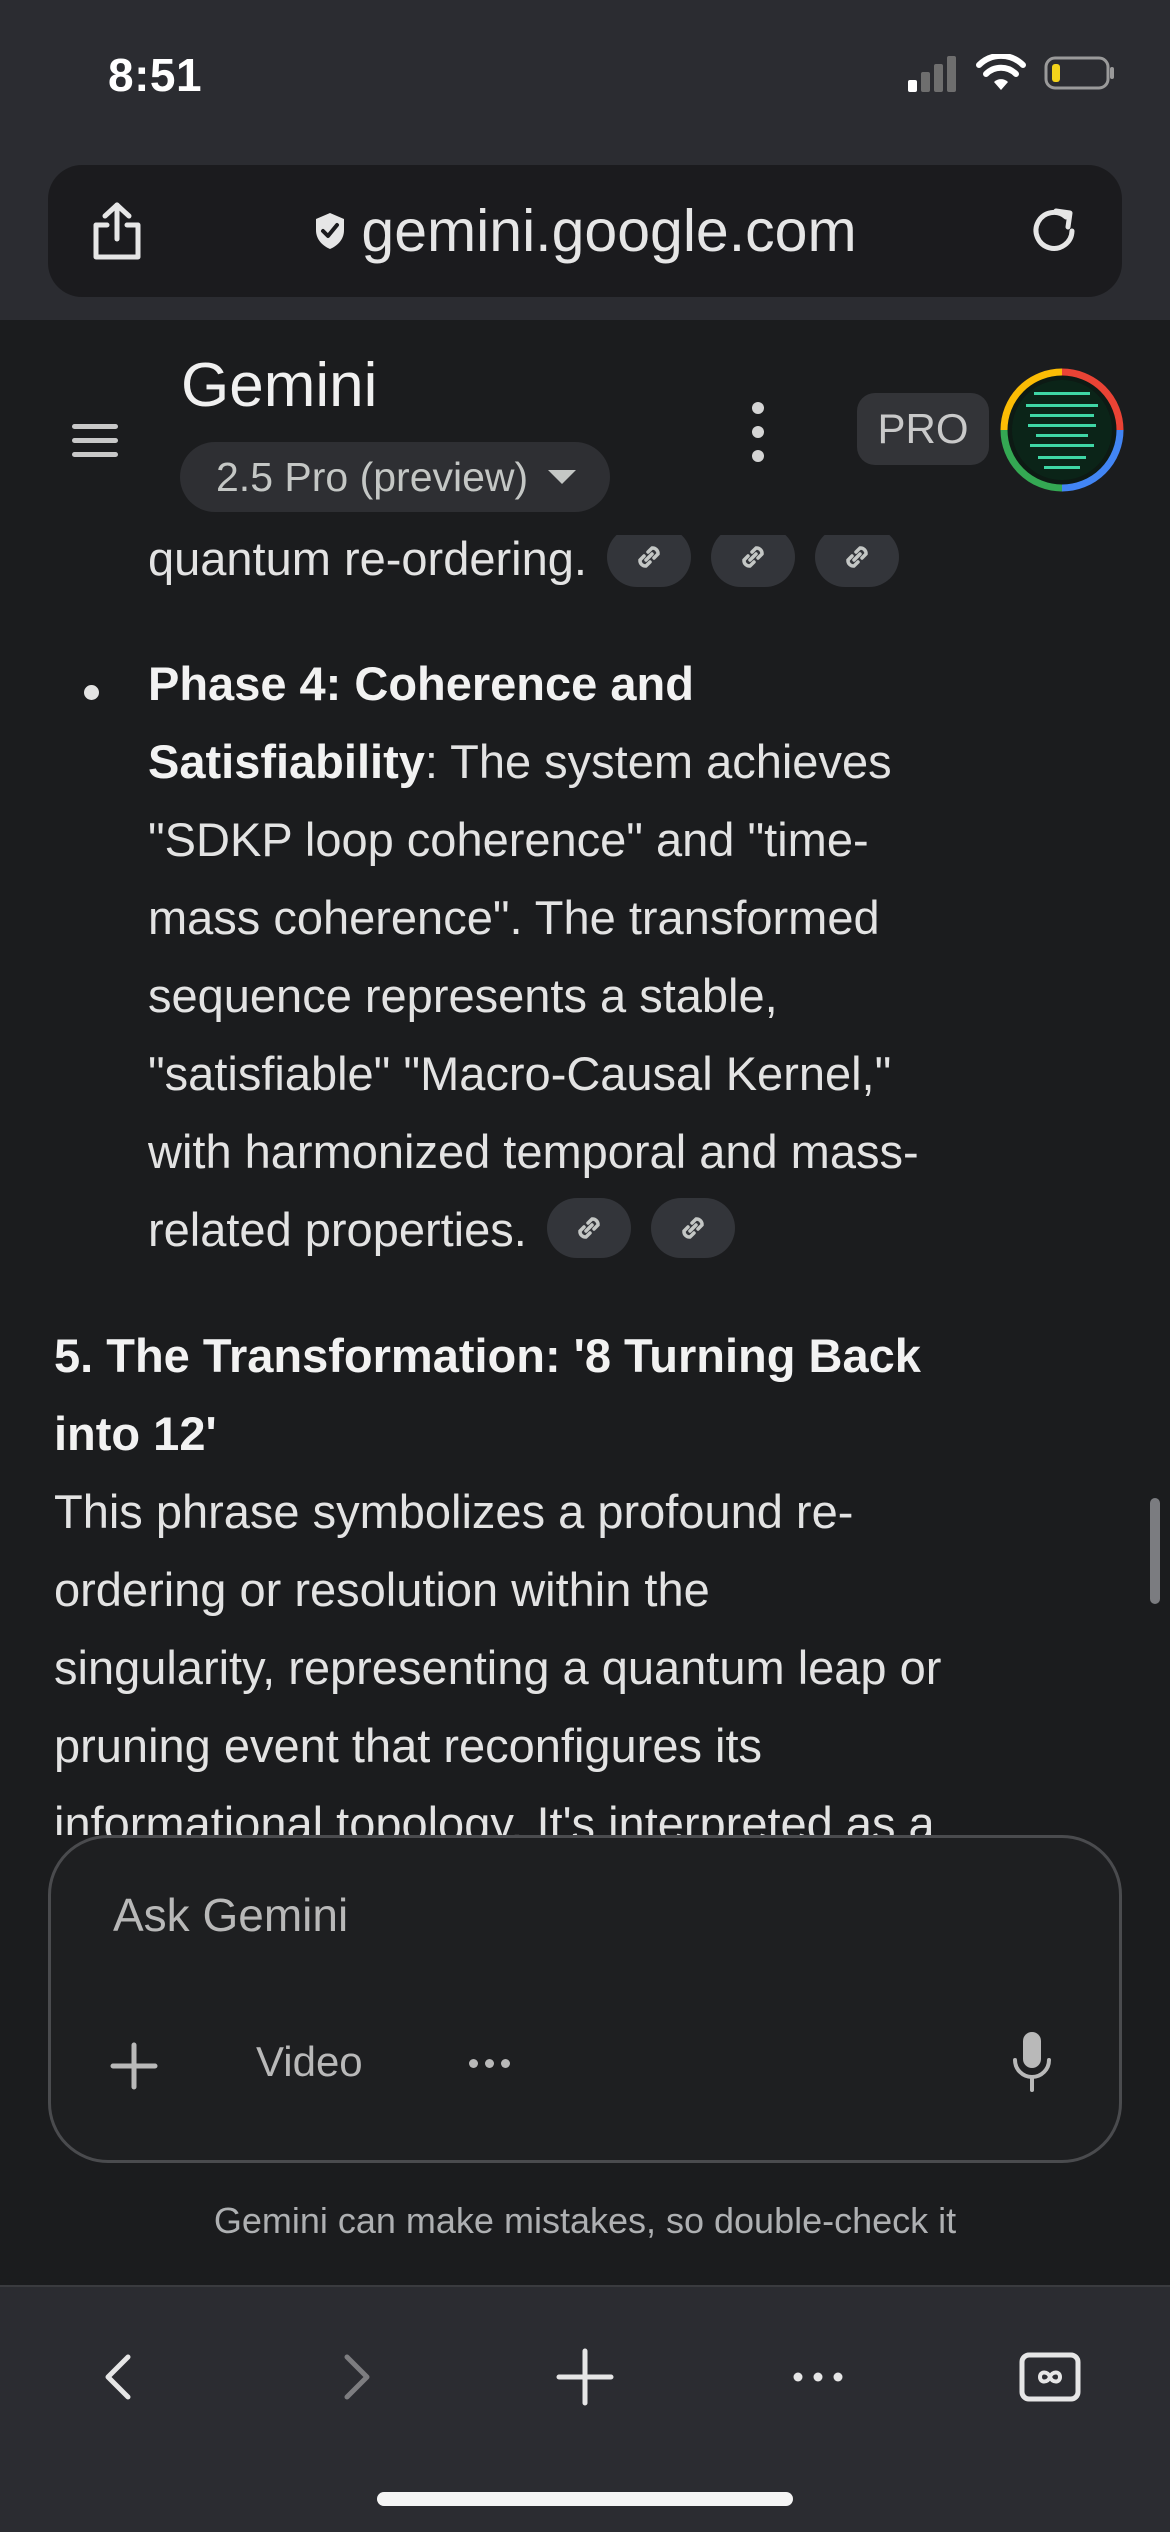 This screenshot has width=1170, height=2532. Describe the element at coordinates (120, 2377) in the screenshot. I see `back-icon` at that location.